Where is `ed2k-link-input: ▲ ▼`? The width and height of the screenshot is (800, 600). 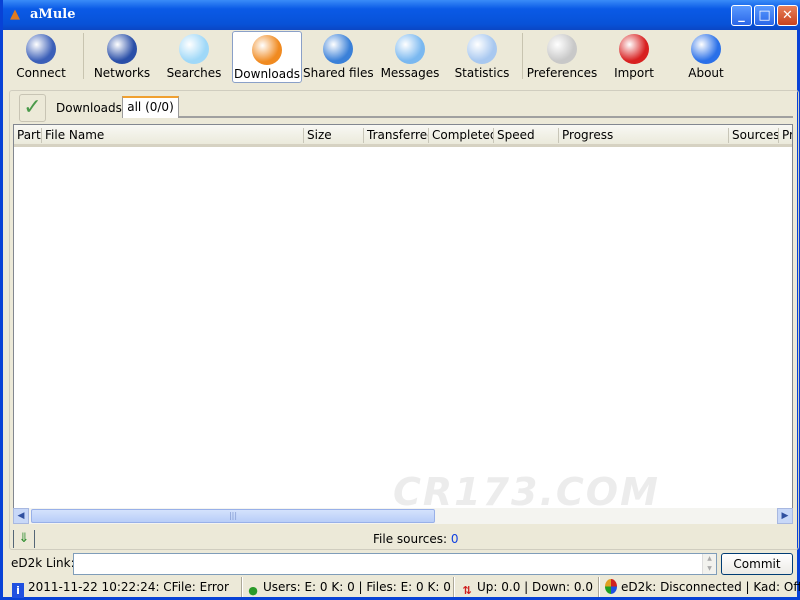
ed2k-link-input: ▲ ▼ is located at coordinates (395, 564).